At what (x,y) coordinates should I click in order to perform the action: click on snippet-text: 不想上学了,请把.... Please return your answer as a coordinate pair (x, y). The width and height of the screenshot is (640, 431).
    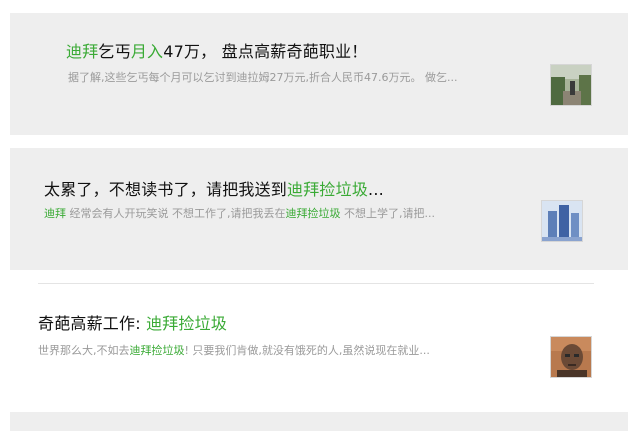
    Looking at the image, I should click on (387, 213).